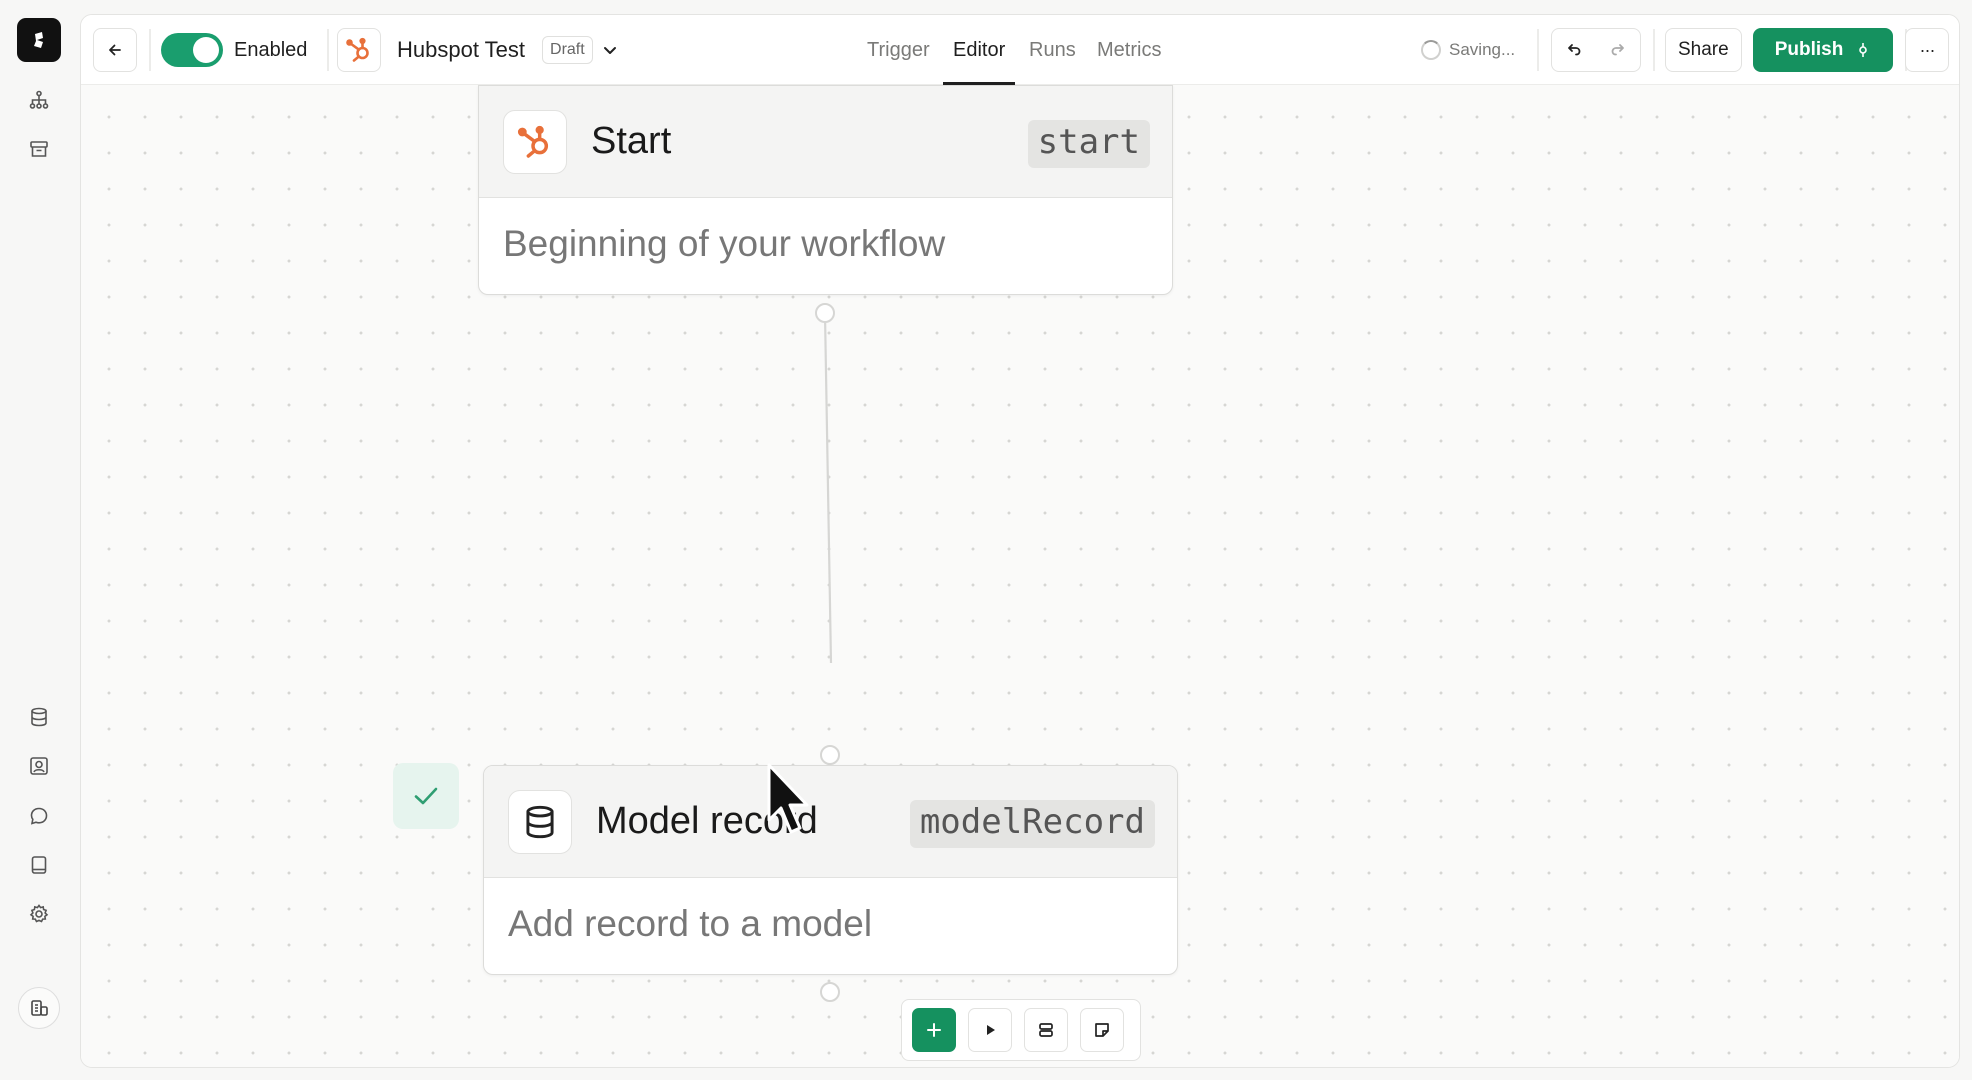 The width and height of the screenshot is (1972, 1080). I want to click on sidebar-item-database, so click(39, 717).